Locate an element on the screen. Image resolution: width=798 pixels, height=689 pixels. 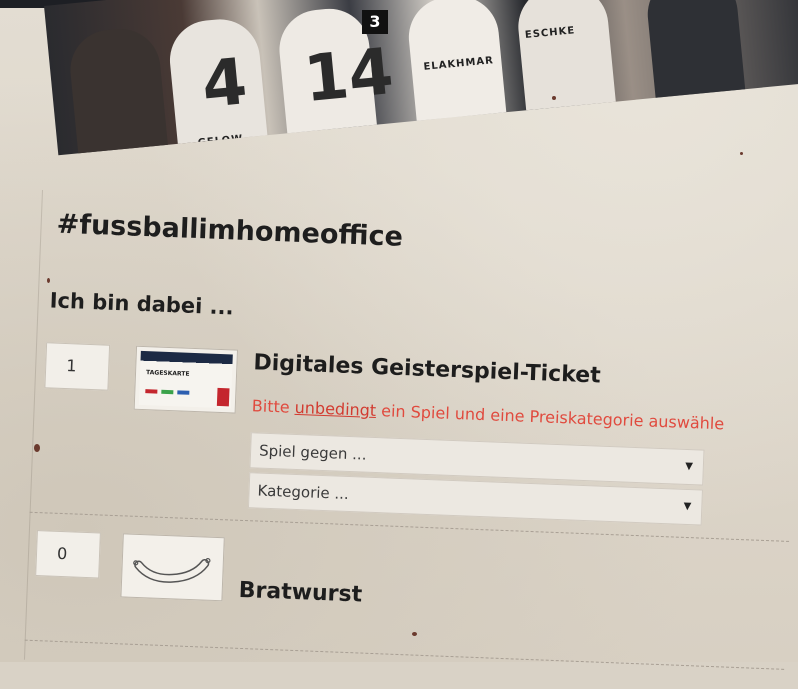
ticket-image: TAGESKARTE is located at coordinates (185, 379).